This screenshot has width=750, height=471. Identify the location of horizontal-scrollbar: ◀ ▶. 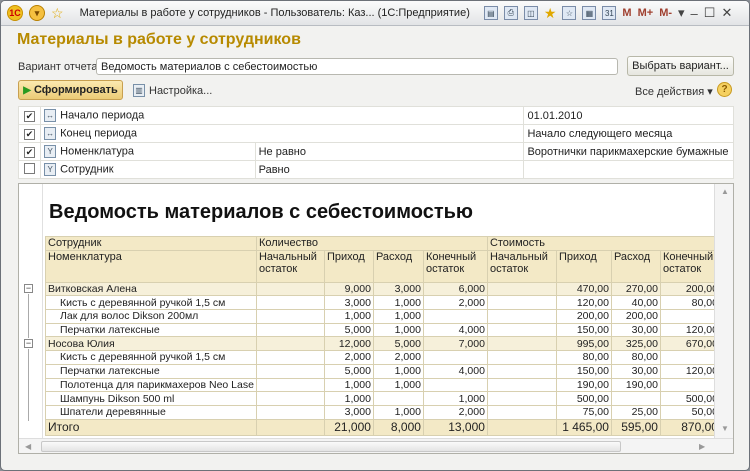
(376, 445).